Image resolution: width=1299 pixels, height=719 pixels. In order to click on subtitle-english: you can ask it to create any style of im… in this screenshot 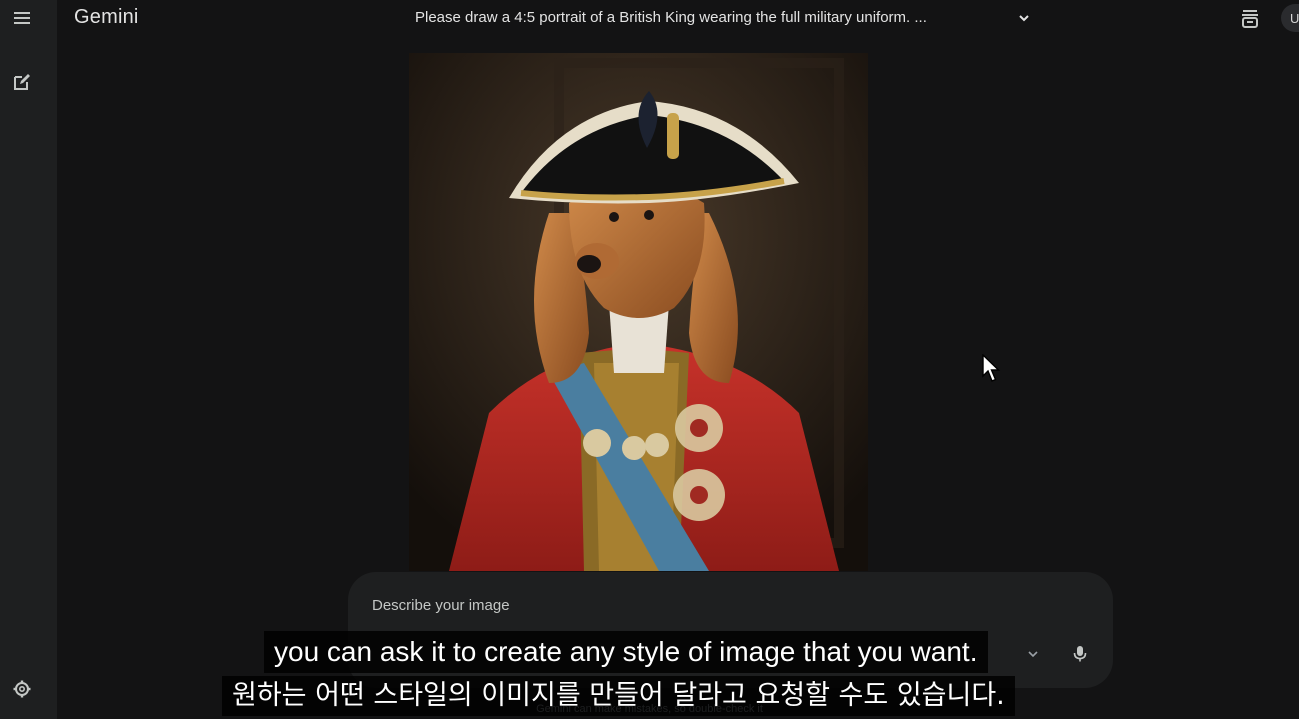, I will do `click(626, 652)`.